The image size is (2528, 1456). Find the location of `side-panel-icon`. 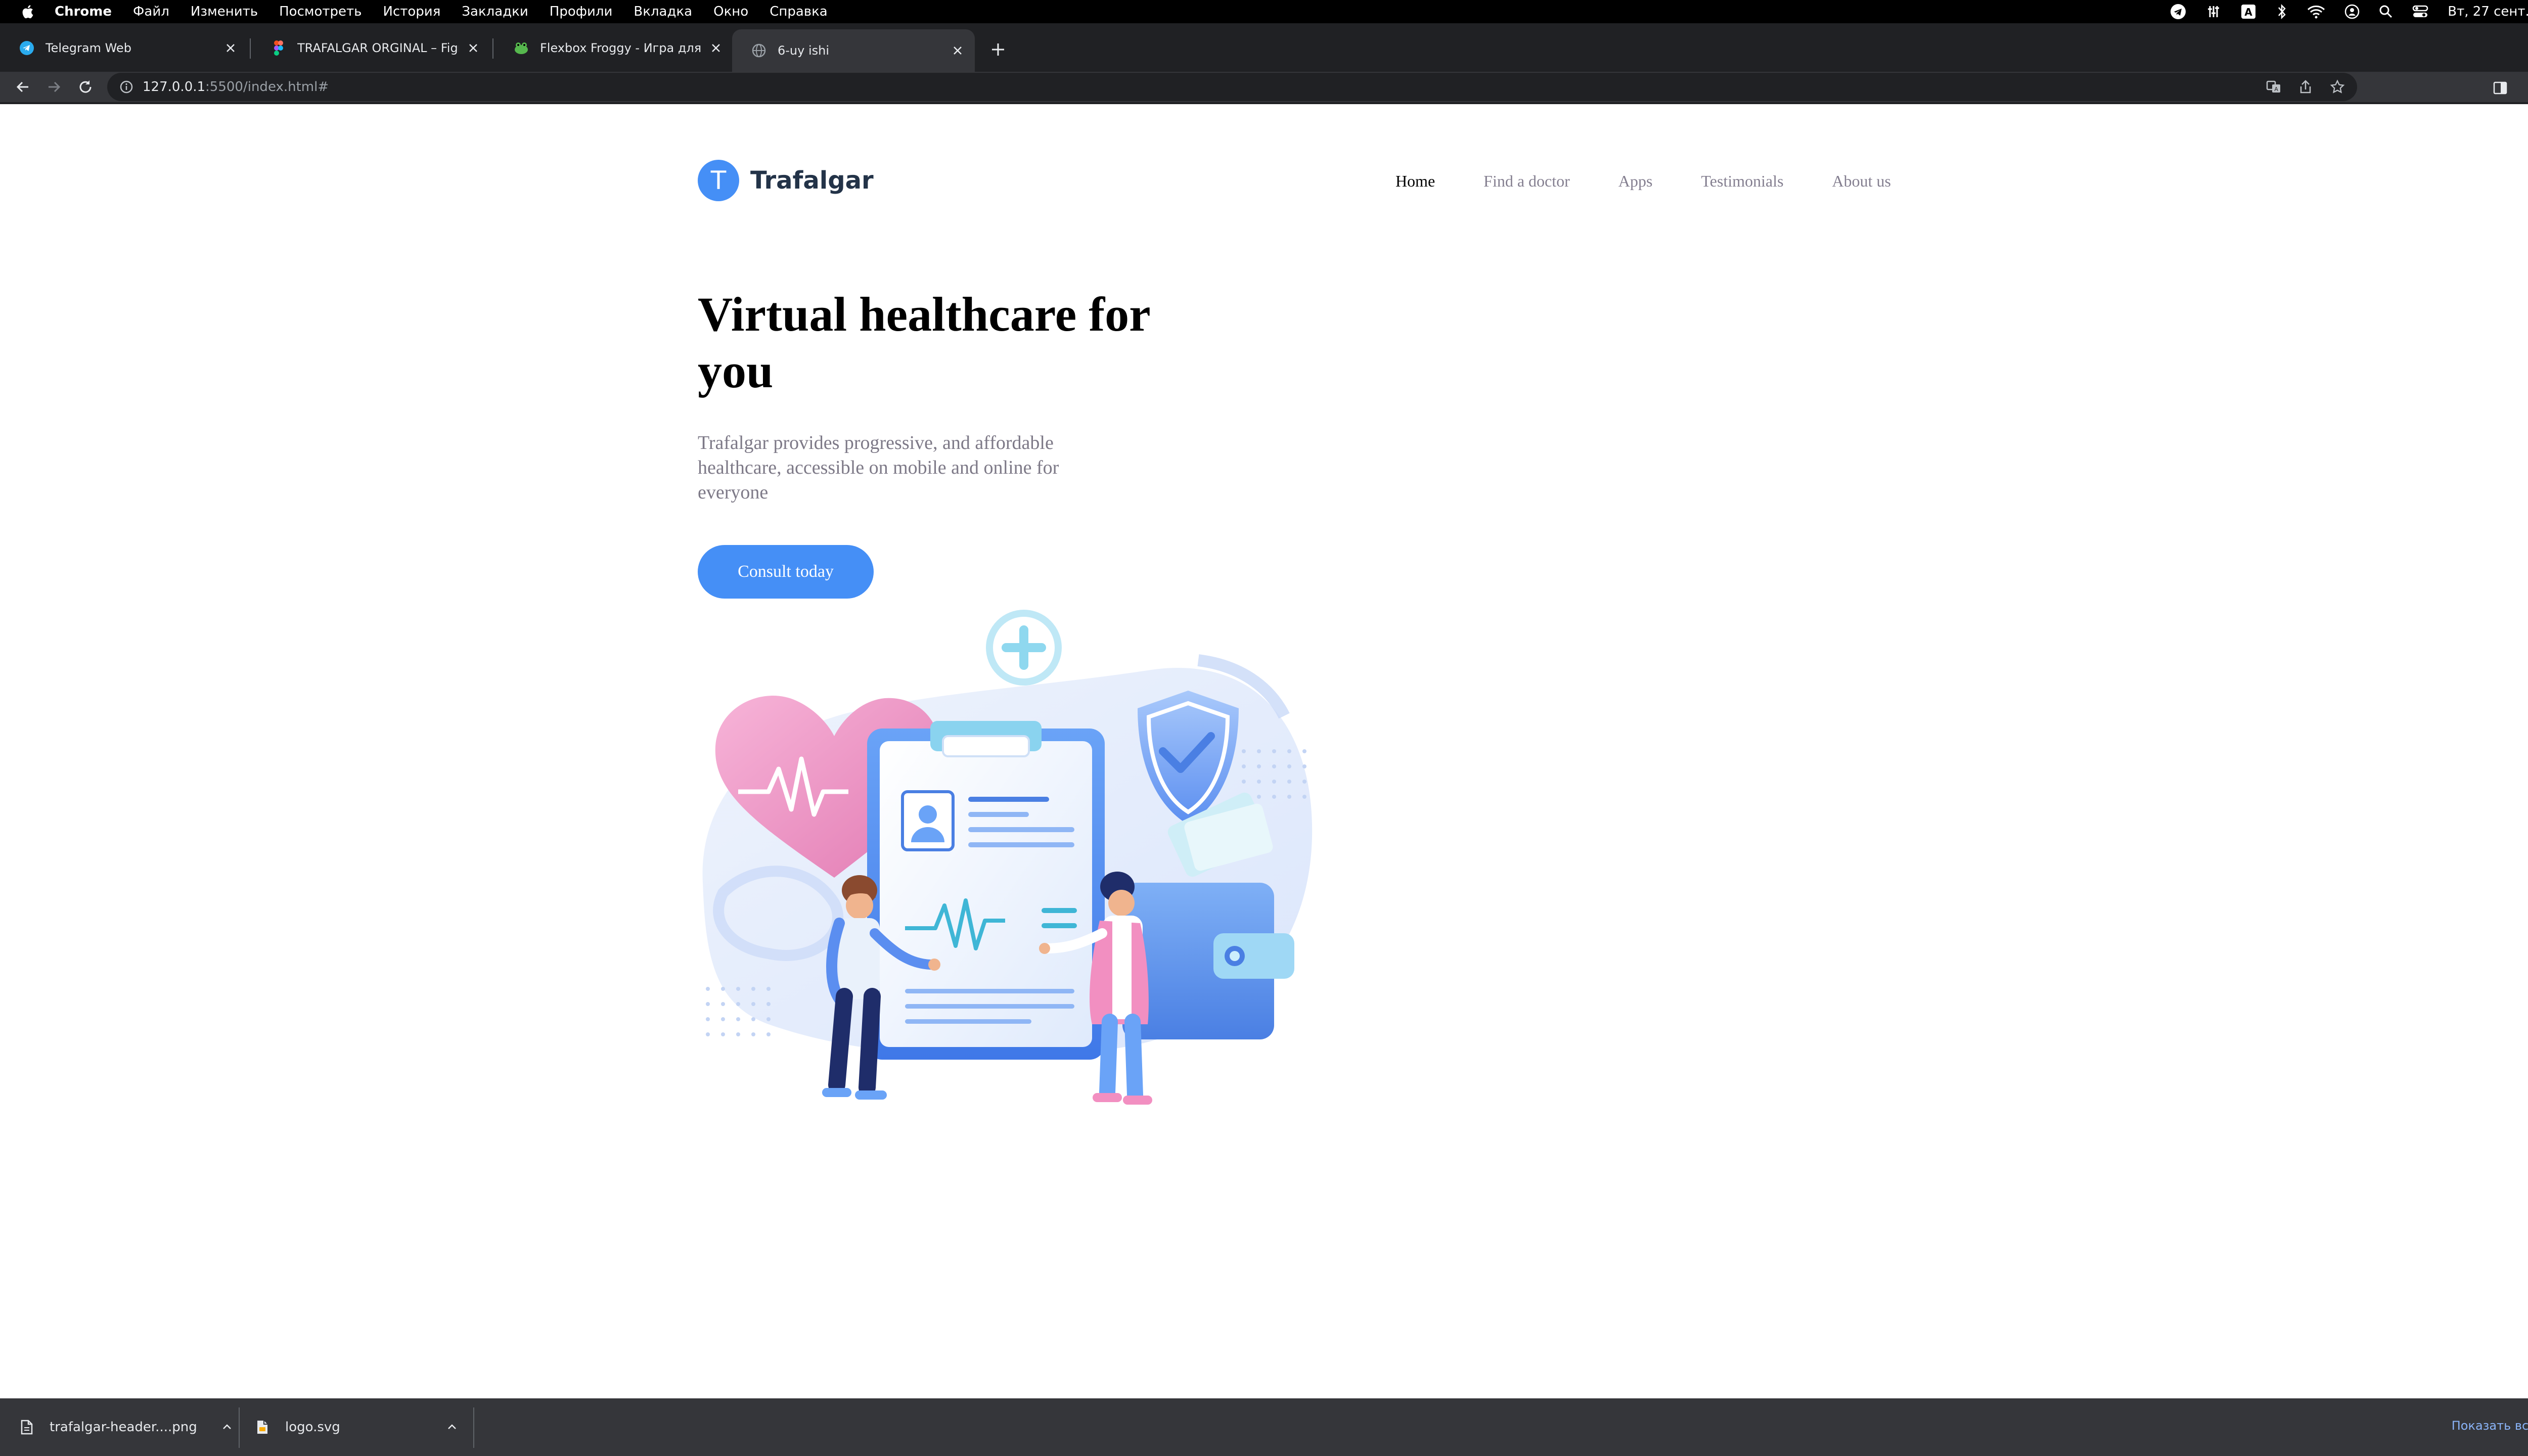

side-panel-icon is located at coordinates (2501, 88).